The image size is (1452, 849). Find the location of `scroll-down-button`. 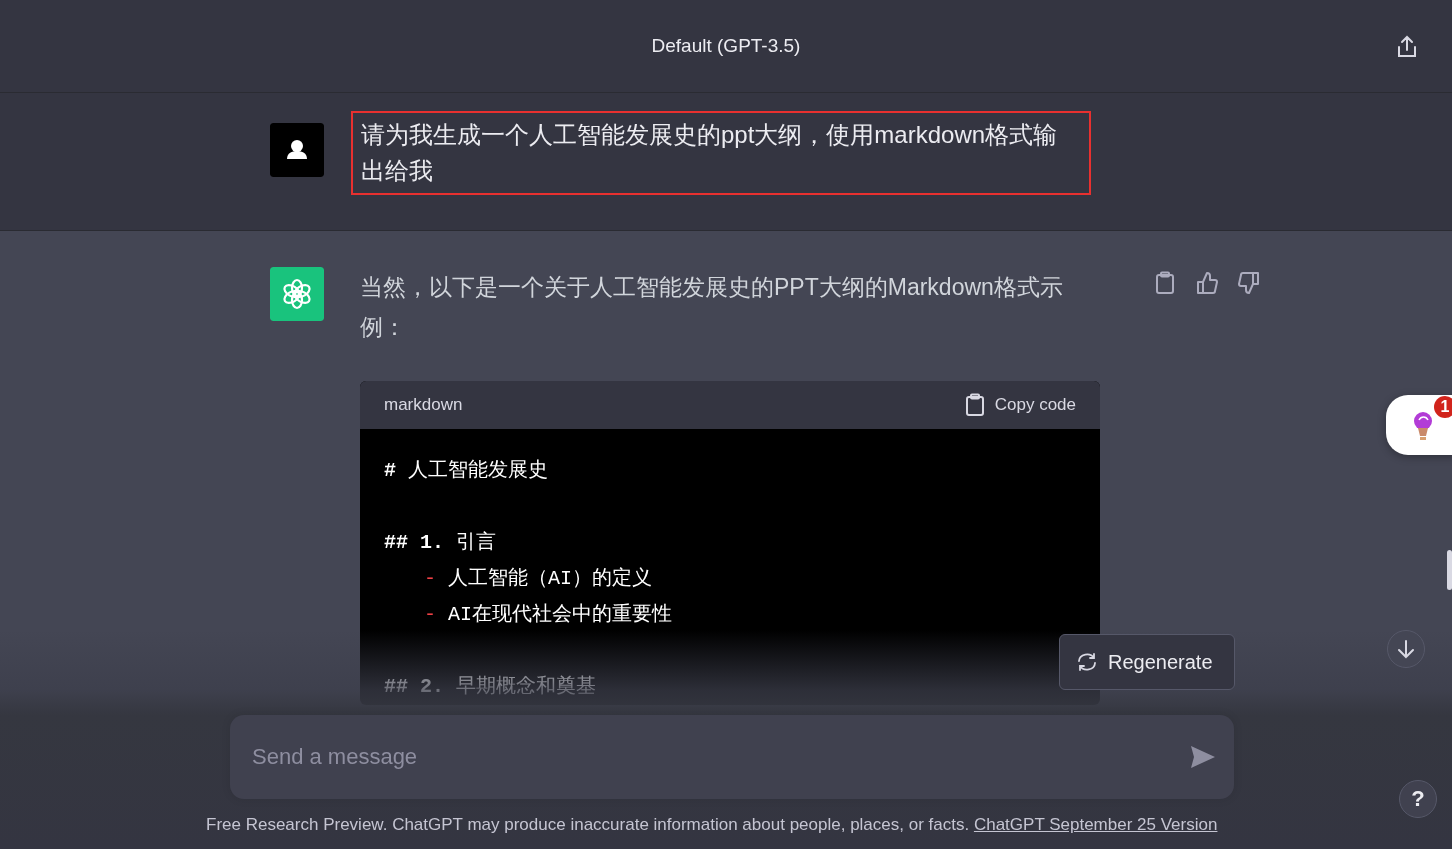

scroll-down-button is located at coordinates (1406, 649).